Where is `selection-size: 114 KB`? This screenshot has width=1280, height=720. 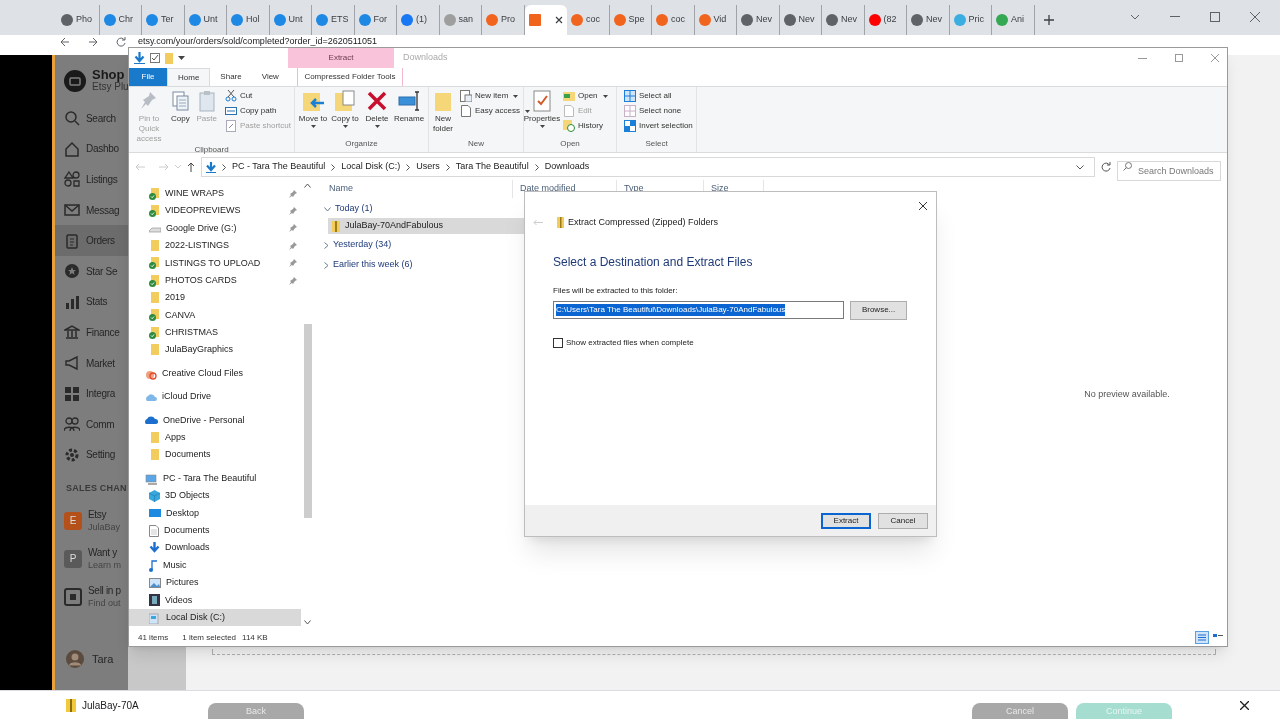
selection-size: 114 KB is located at coordinates (255, 637).